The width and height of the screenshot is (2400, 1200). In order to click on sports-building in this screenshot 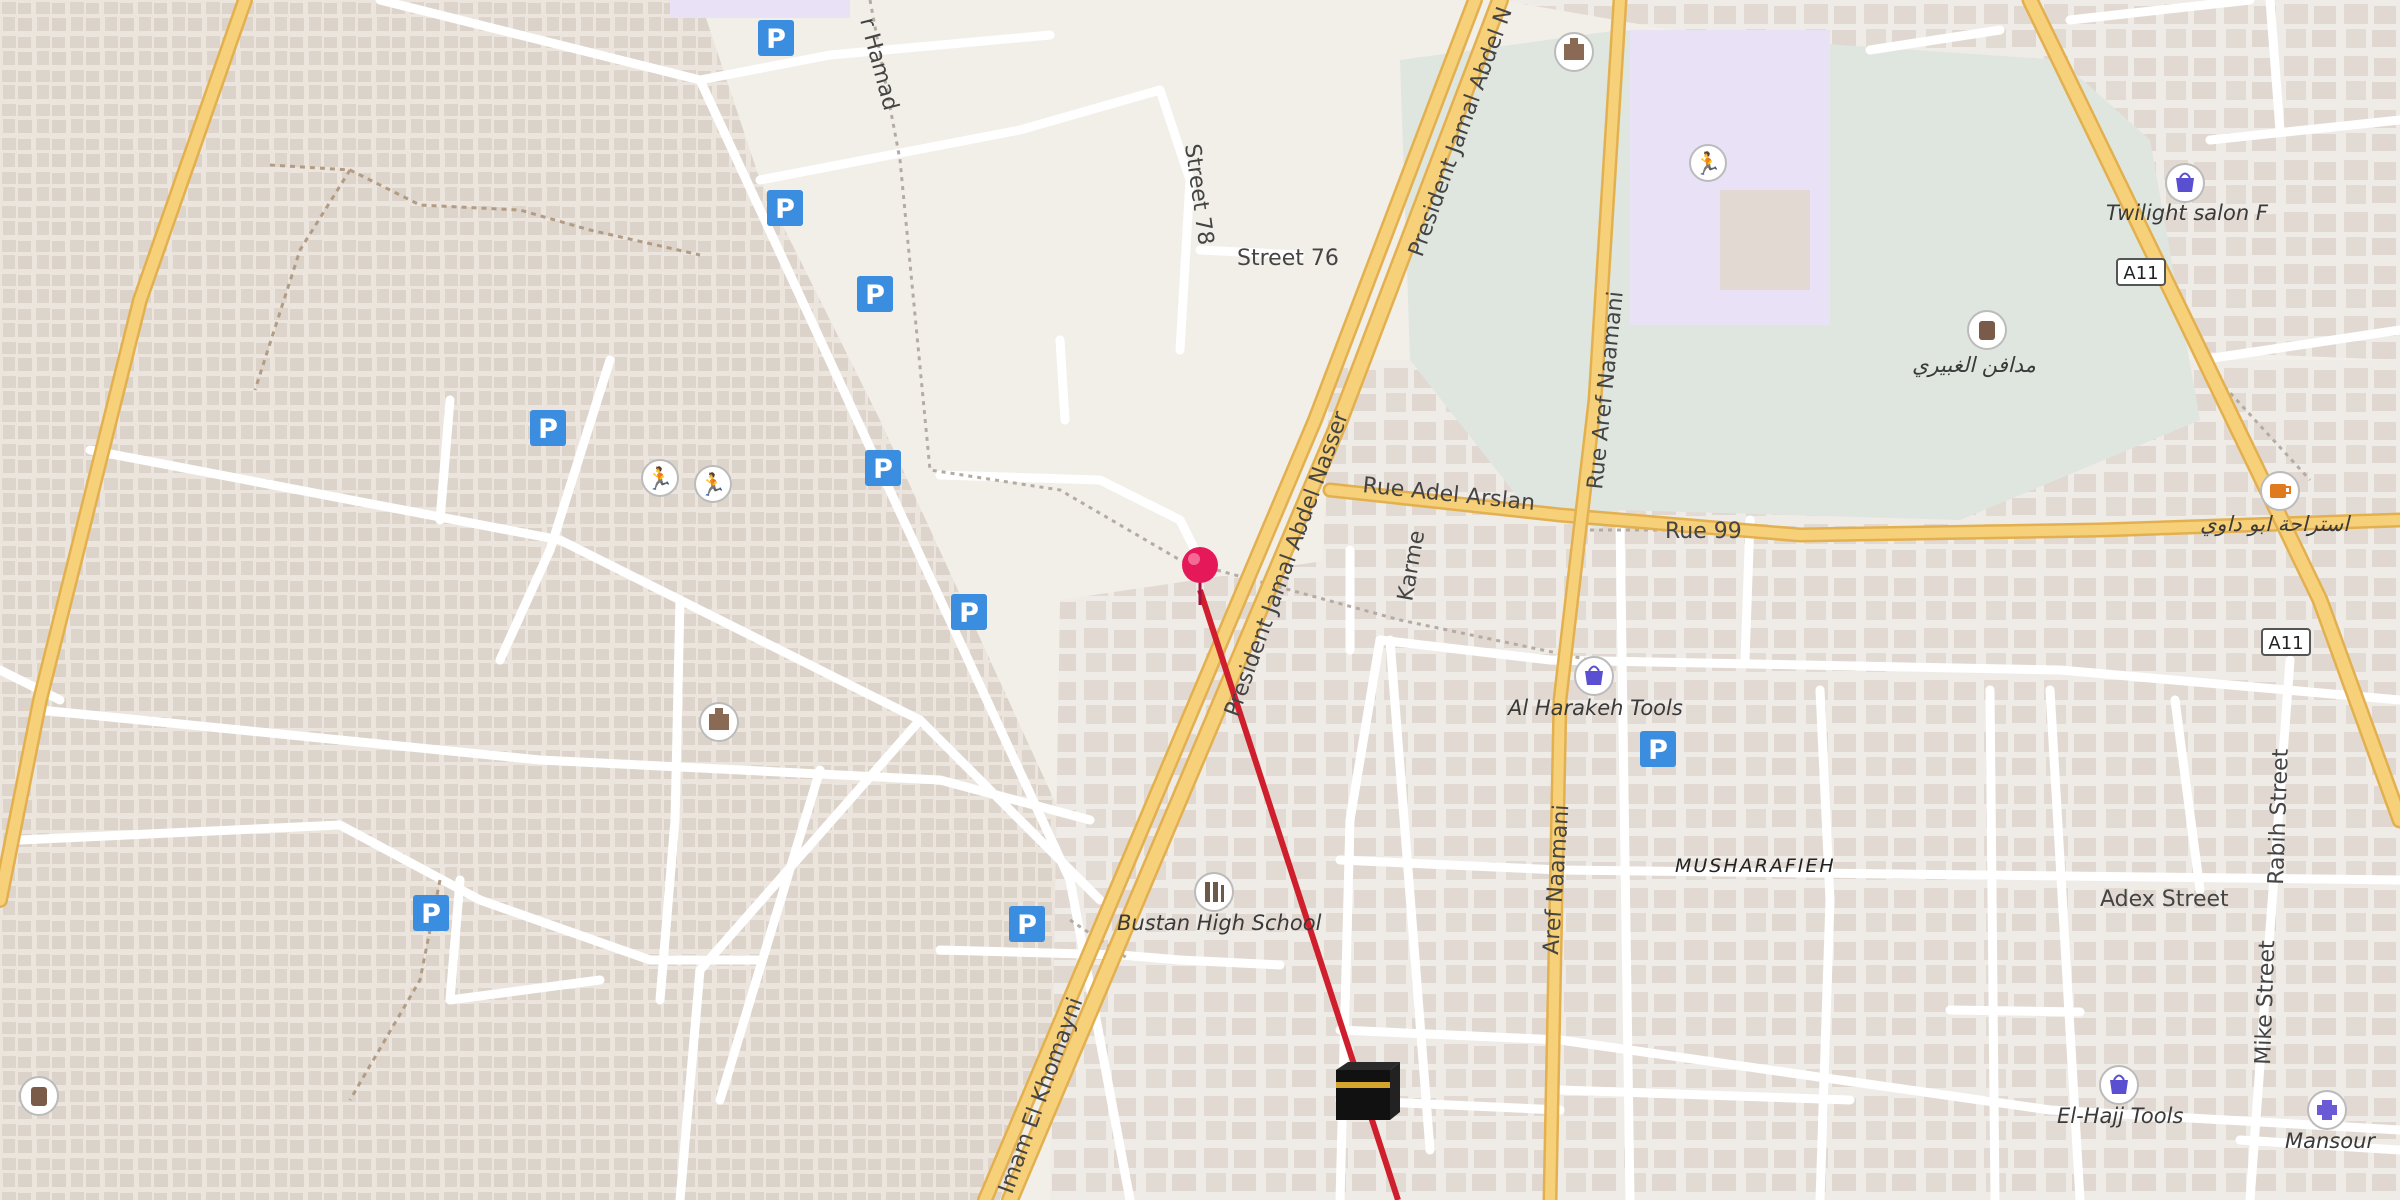, I will do `click(1765, 240)`.